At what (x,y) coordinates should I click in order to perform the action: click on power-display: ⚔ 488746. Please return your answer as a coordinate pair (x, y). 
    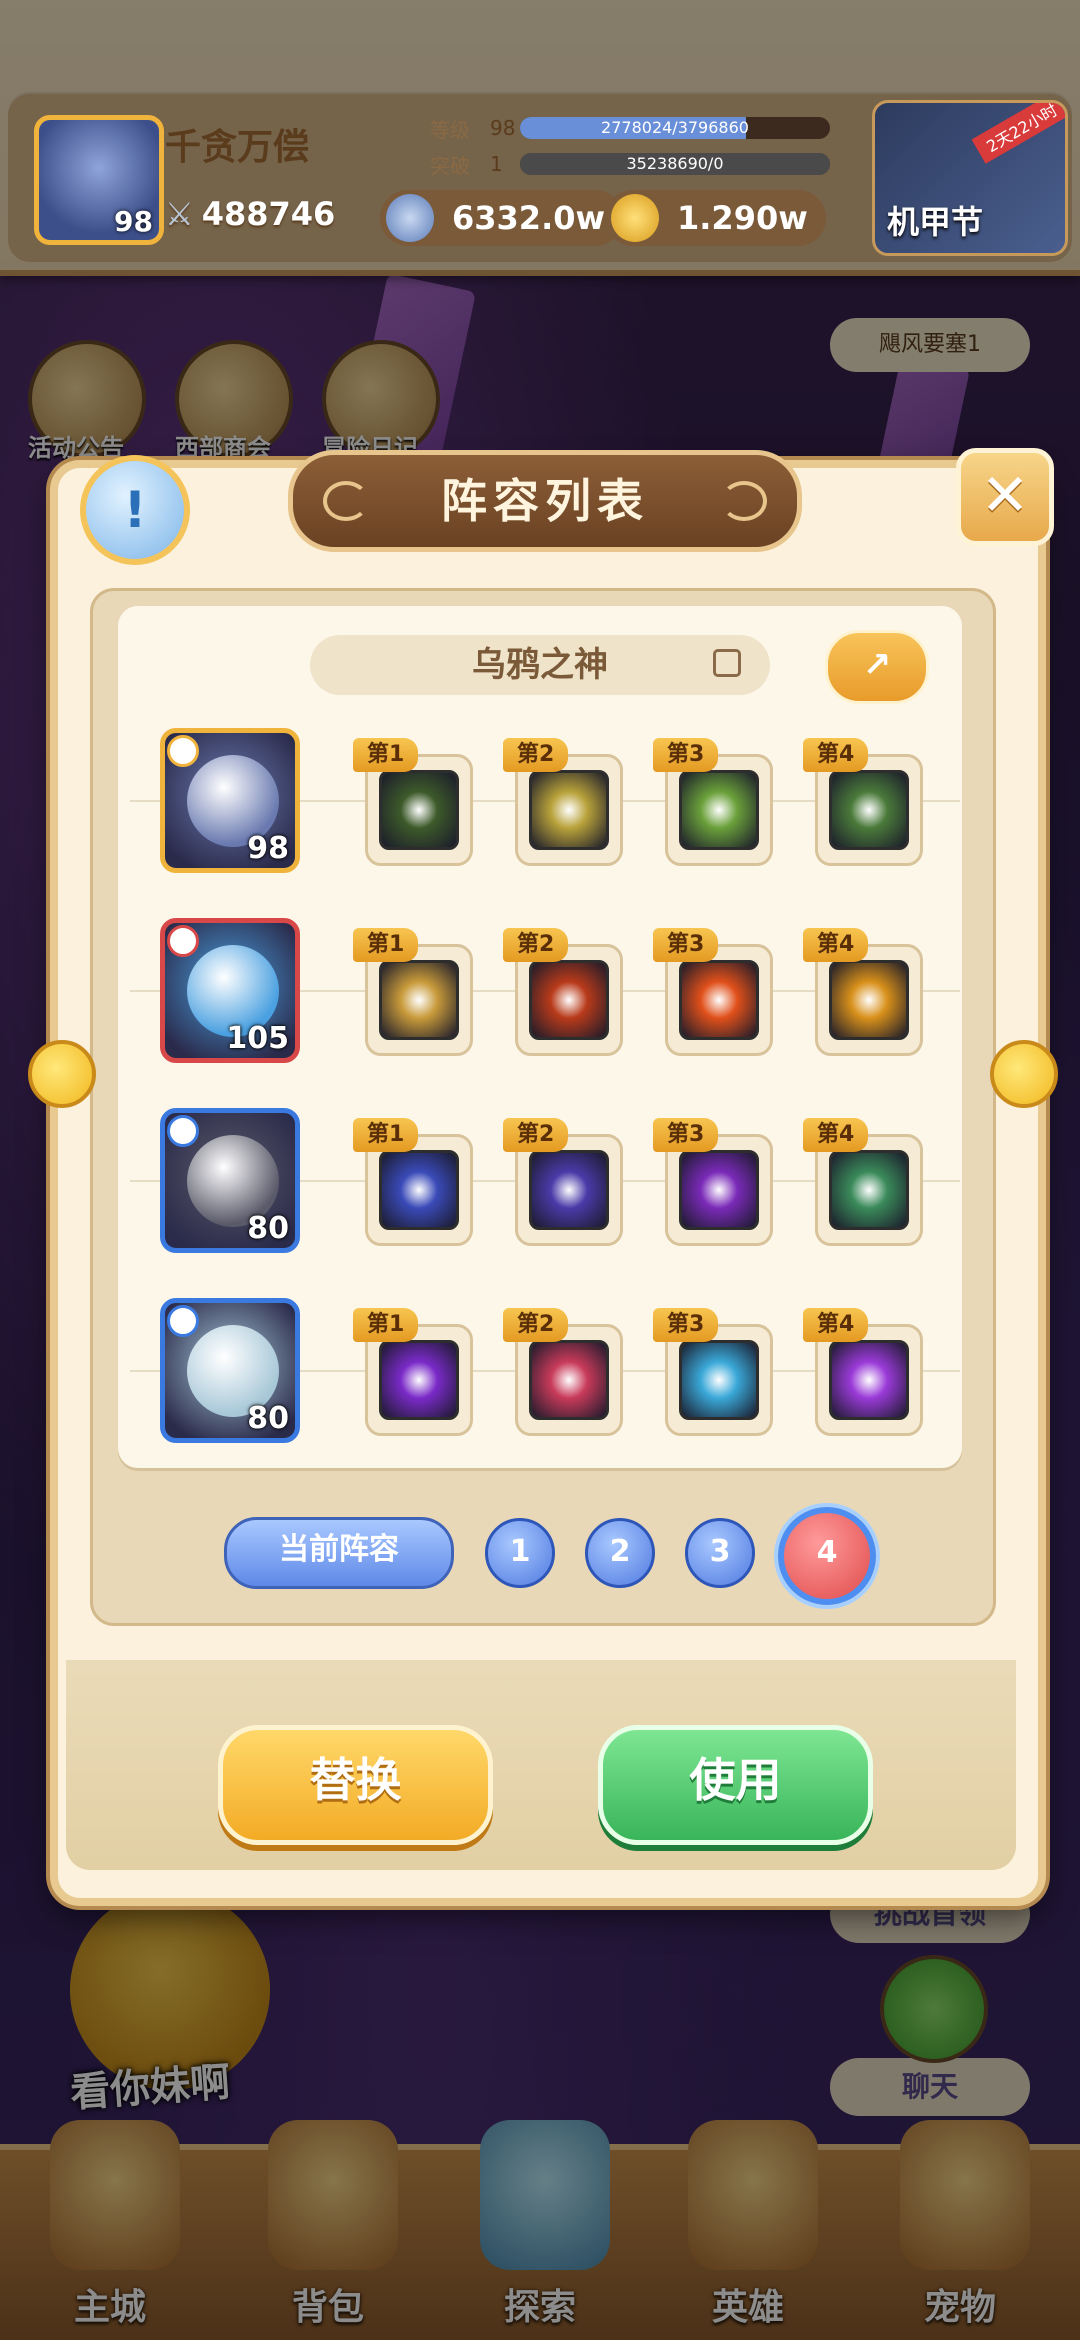
    Looking at the image, I should click on (250, 214).